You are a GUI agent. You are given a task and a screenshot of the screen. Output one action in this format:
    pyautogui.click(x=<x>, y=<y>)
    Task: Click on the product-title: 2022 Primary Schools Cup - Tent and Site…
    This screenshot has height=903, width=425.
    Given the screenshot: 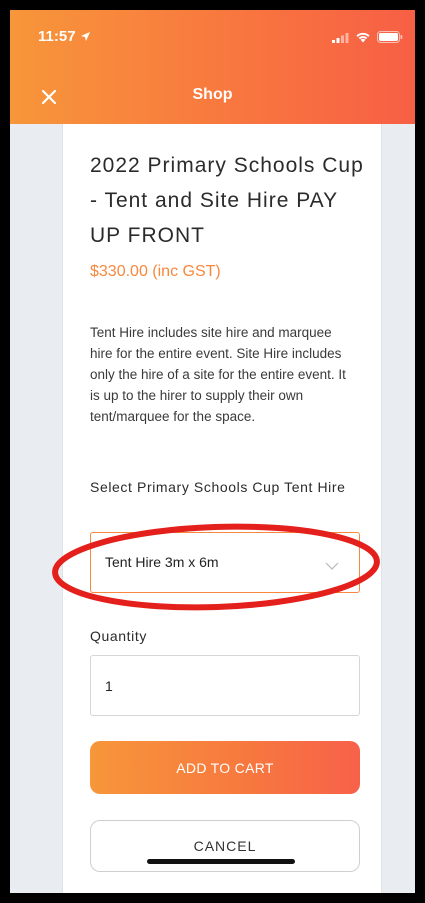 What is the action you would take?
    pyautogui.click(x=227, y=200)
    